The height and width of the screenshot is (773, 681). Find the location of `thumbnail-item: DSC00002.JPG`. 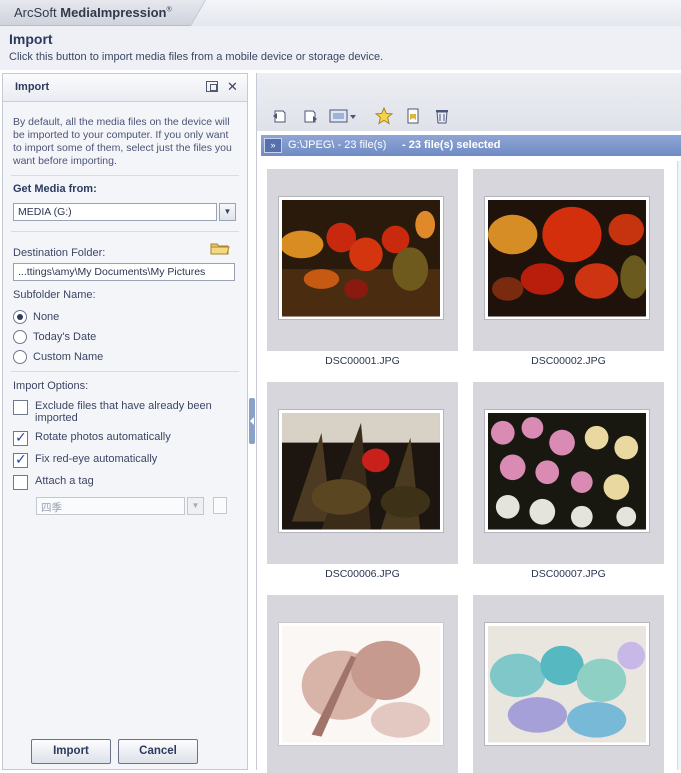

thumbnail-item: DSC00002.JPG is located at coordinates (568, 268).